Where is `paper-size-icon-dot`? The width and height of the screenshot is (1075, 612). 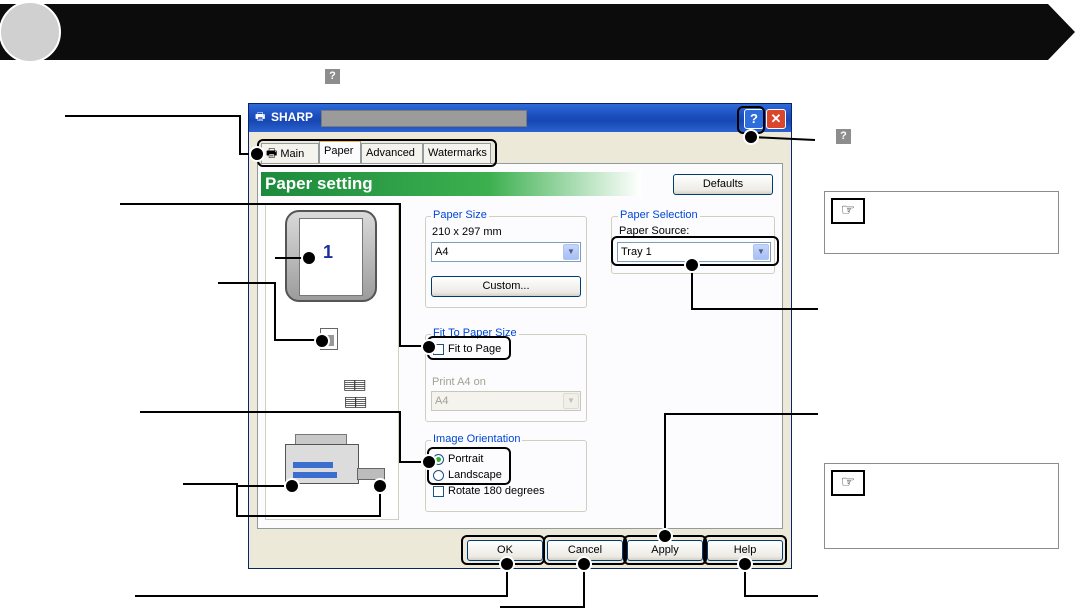 paper-size-icon-dot is located at coordinates (322, 341).